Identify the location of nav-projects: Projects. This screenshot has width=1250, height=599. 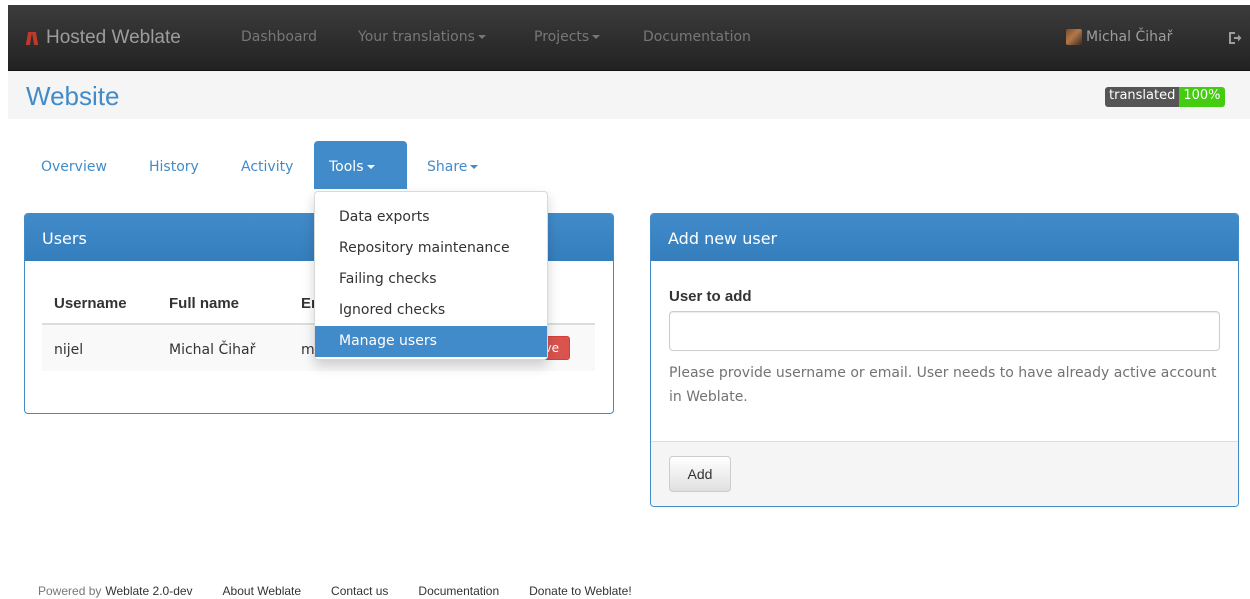
(567, 37).